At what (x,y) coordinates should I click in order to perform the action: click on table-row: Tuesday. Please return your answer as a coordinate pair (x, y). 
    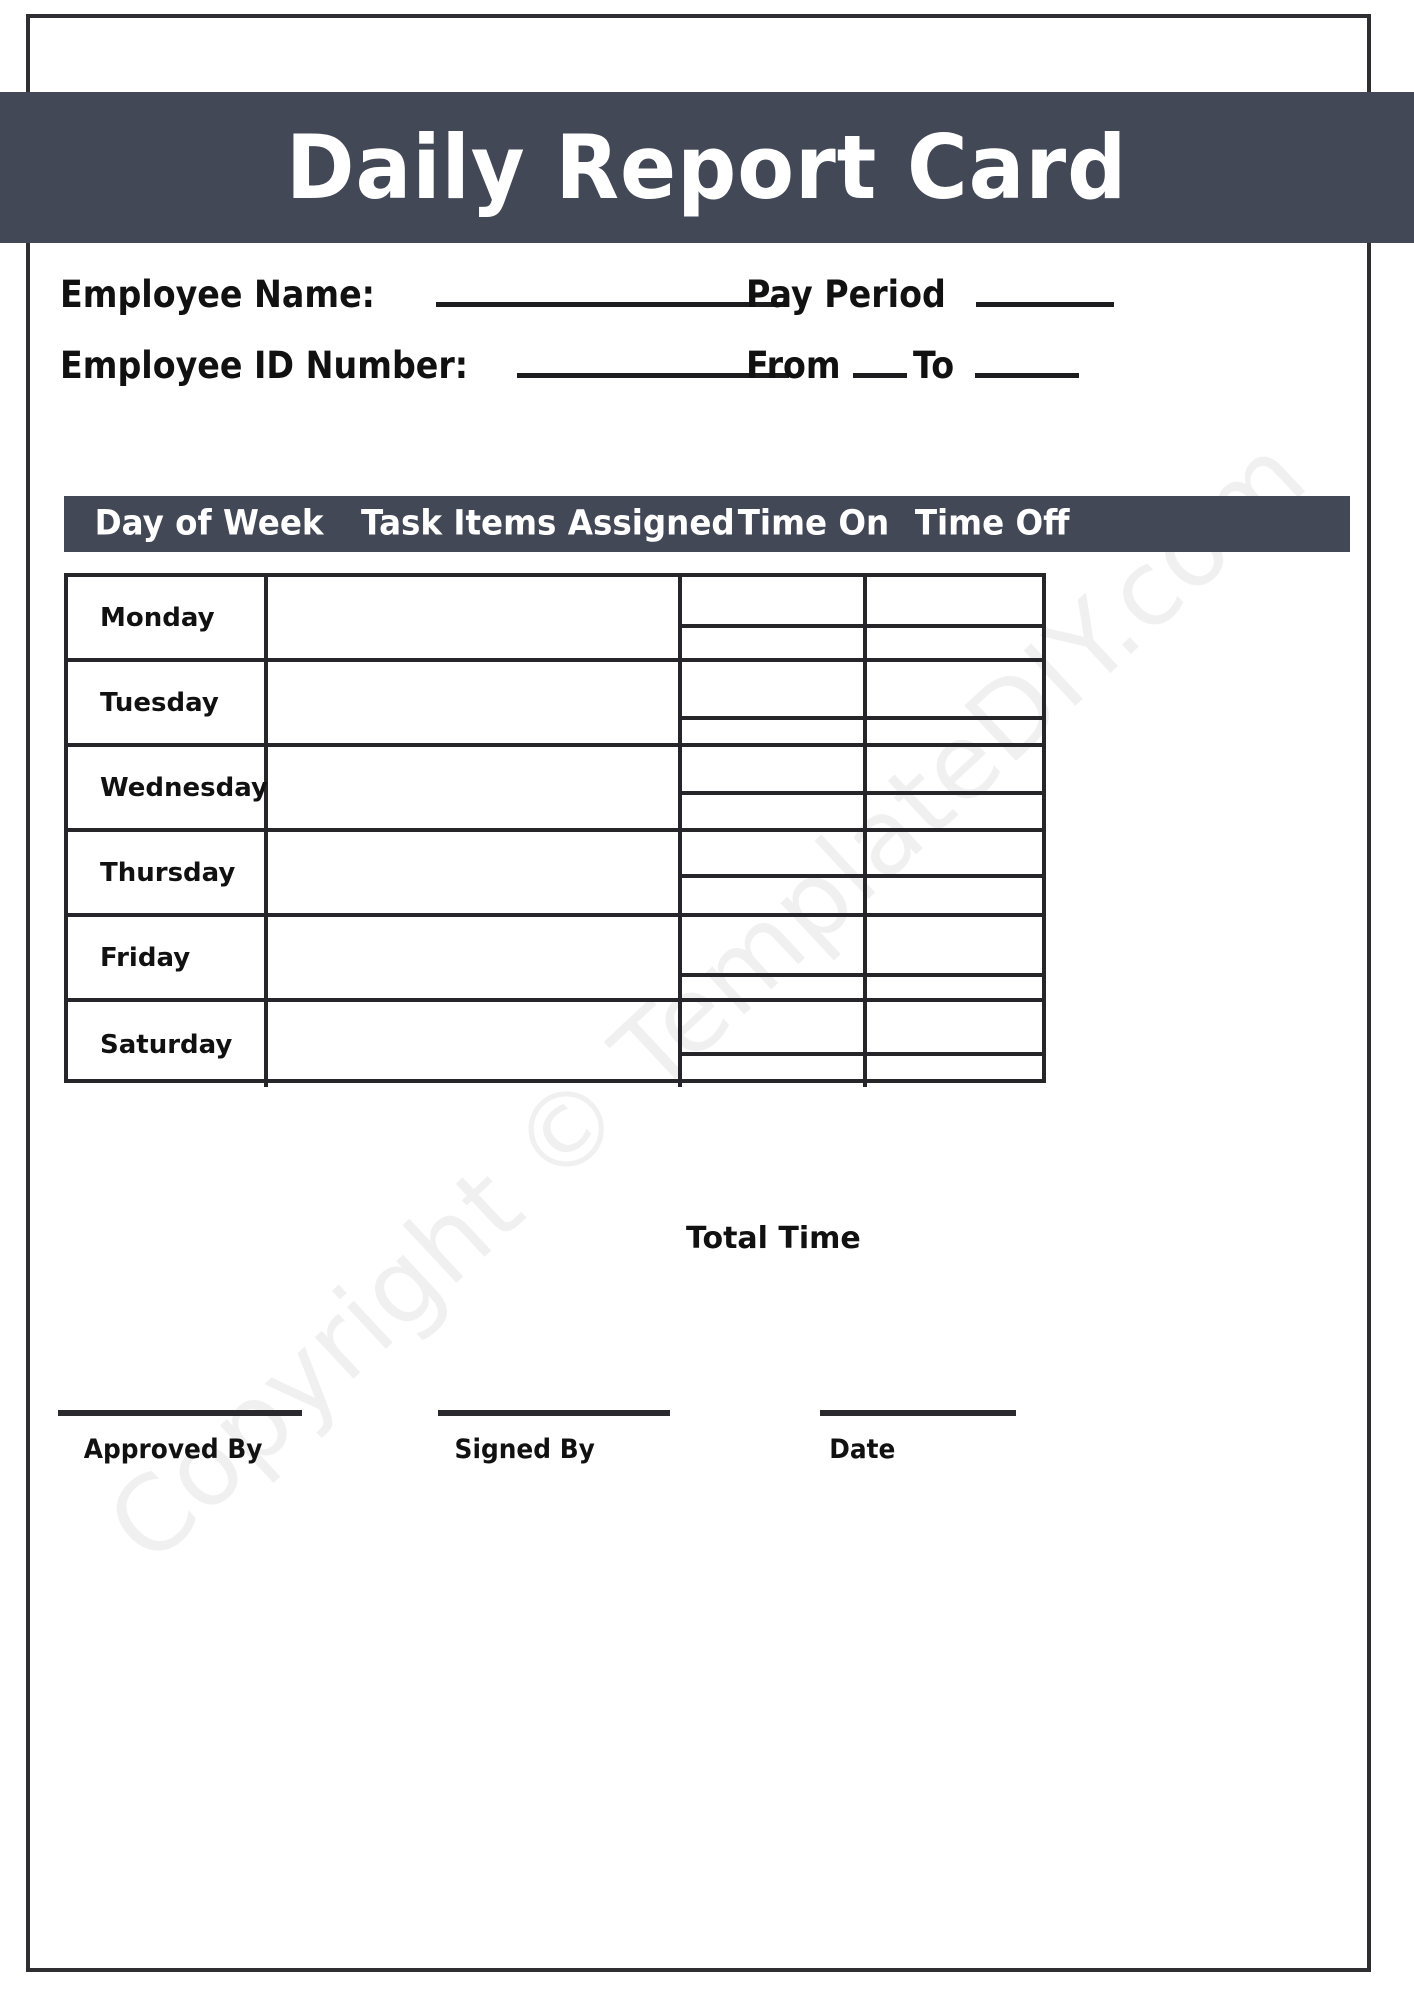
    Looking at the image, I should click on (555, 704).